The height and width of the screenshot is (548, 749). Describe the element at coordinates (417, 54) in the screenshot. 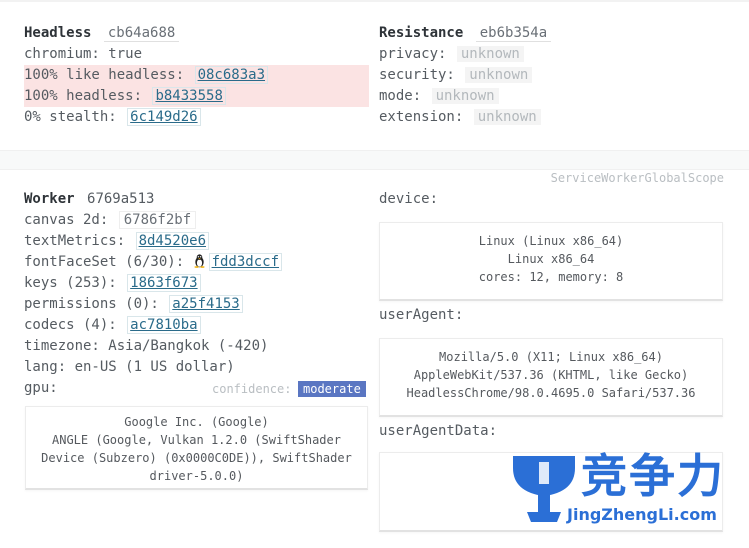

I see `resistance-row-label: privacy:` at that location.